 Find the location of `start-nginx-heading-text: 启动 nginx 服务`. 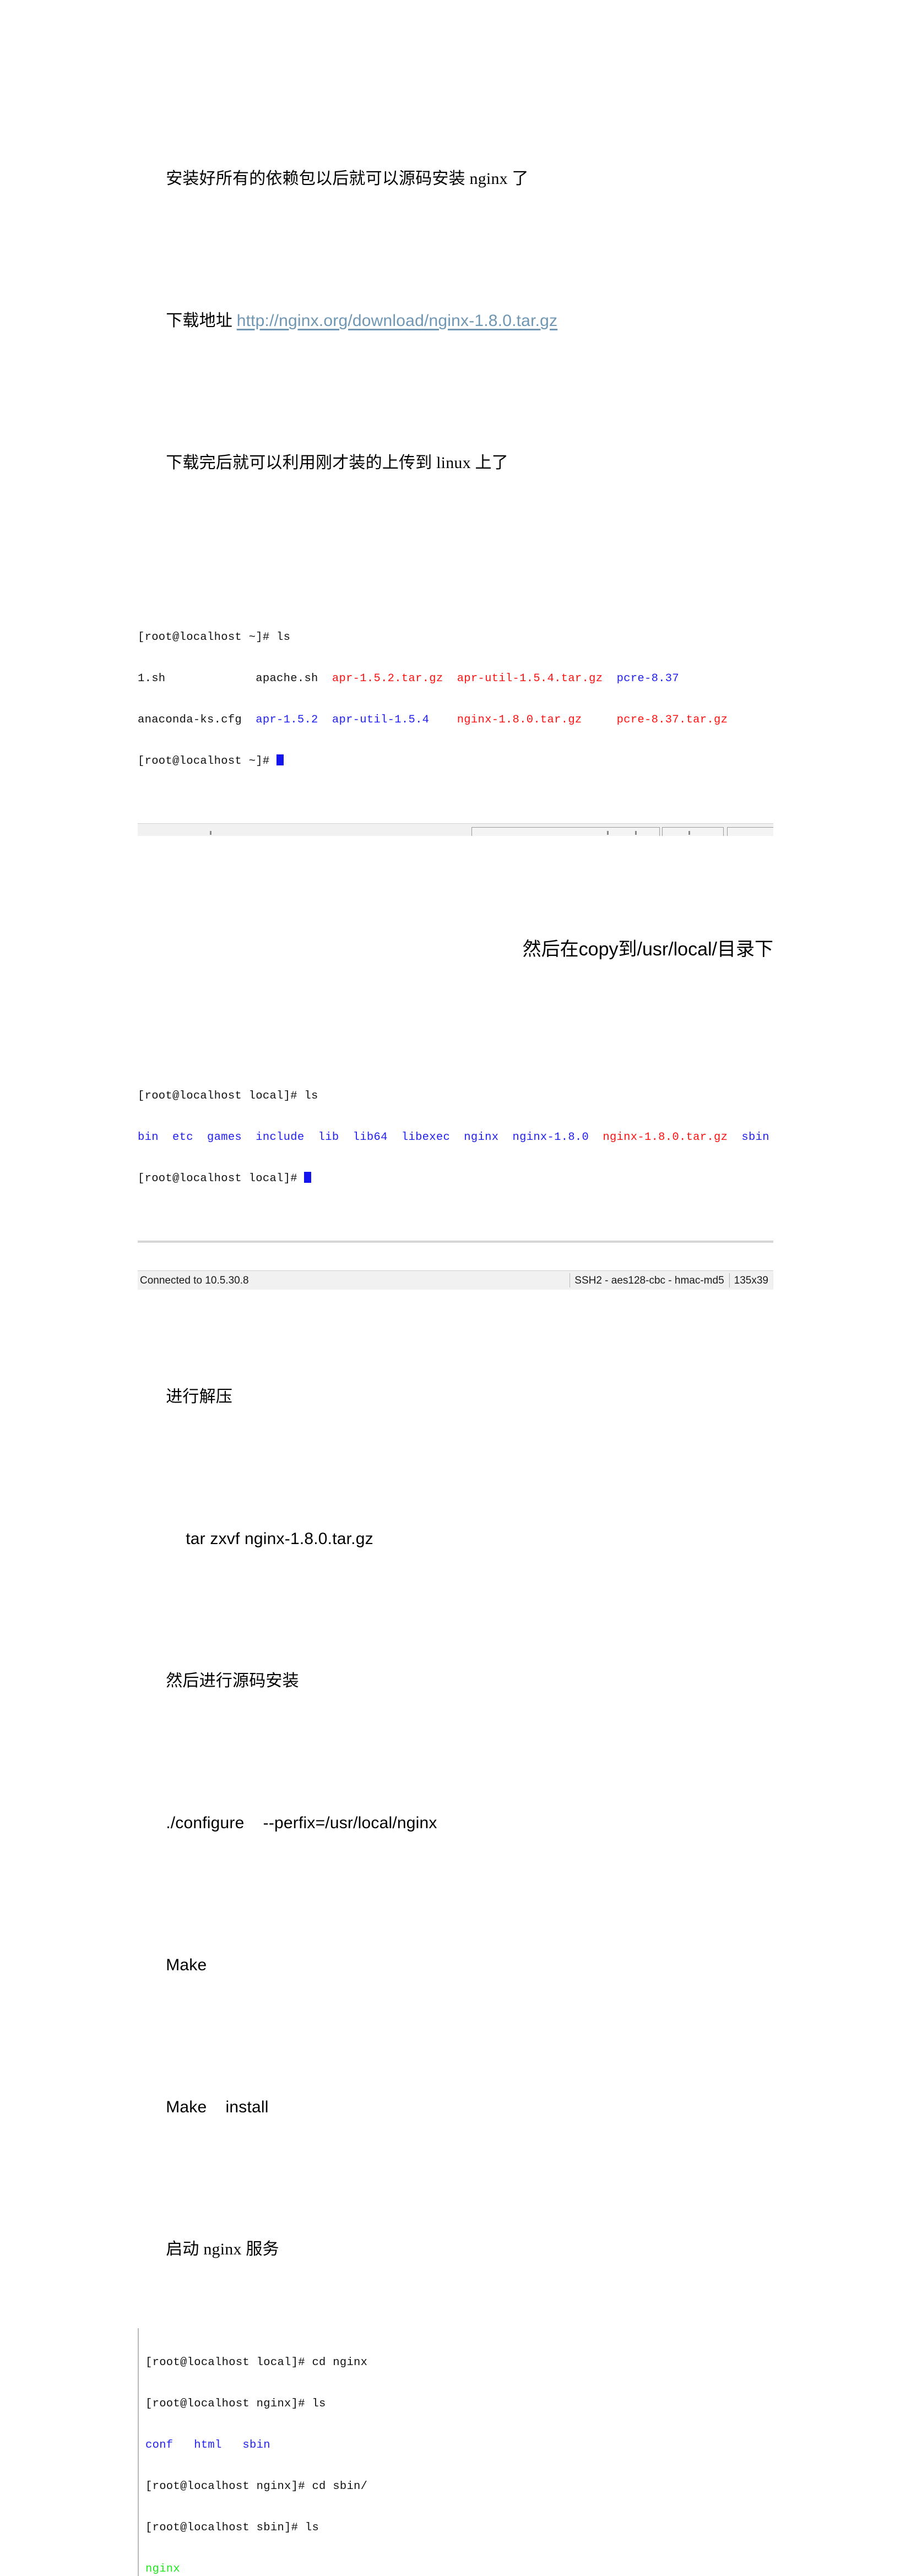

start-nginx-heading-text: 启动 nginx 服务 is located at coordinates (222, 2249).